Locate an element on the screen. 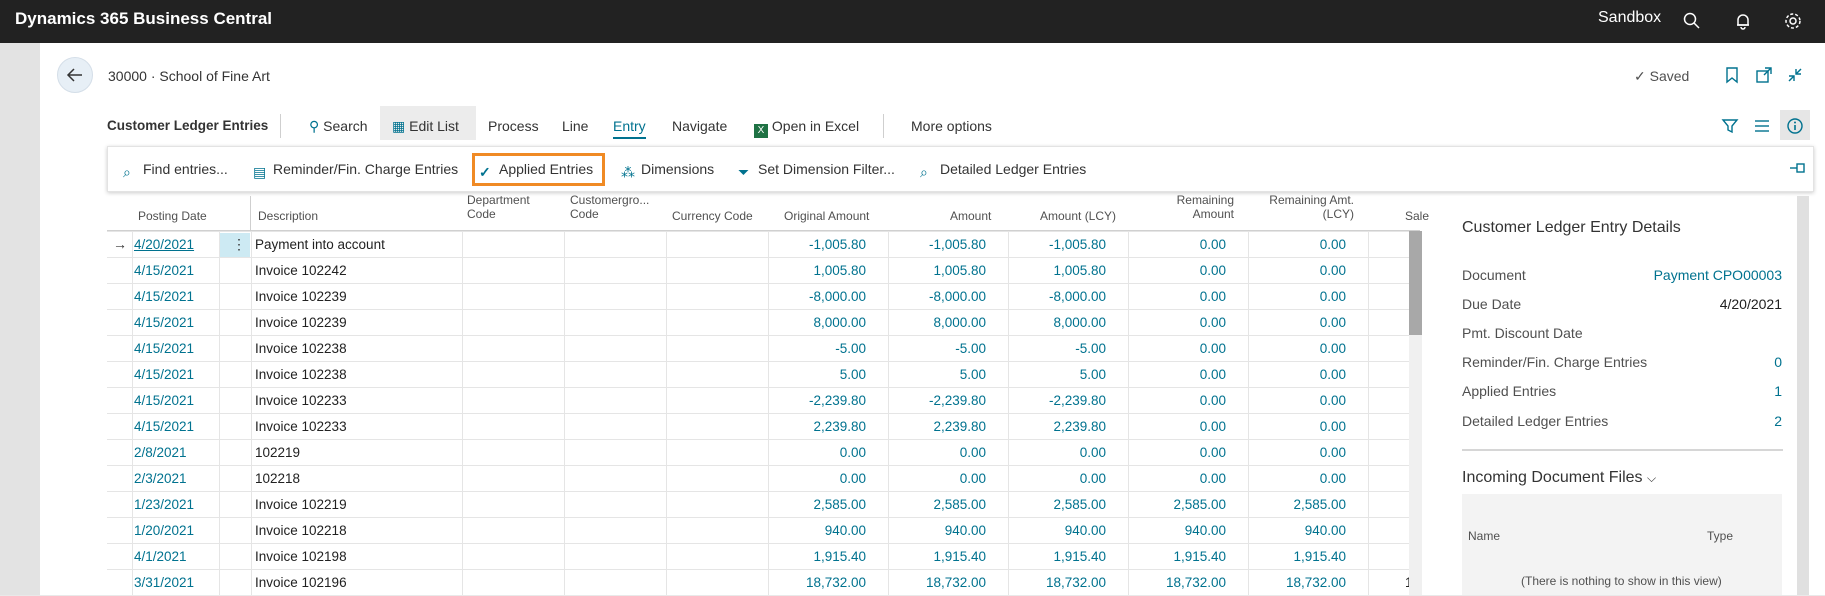  reminder-entries-value: 0 is located at coordinates (1778, 362).